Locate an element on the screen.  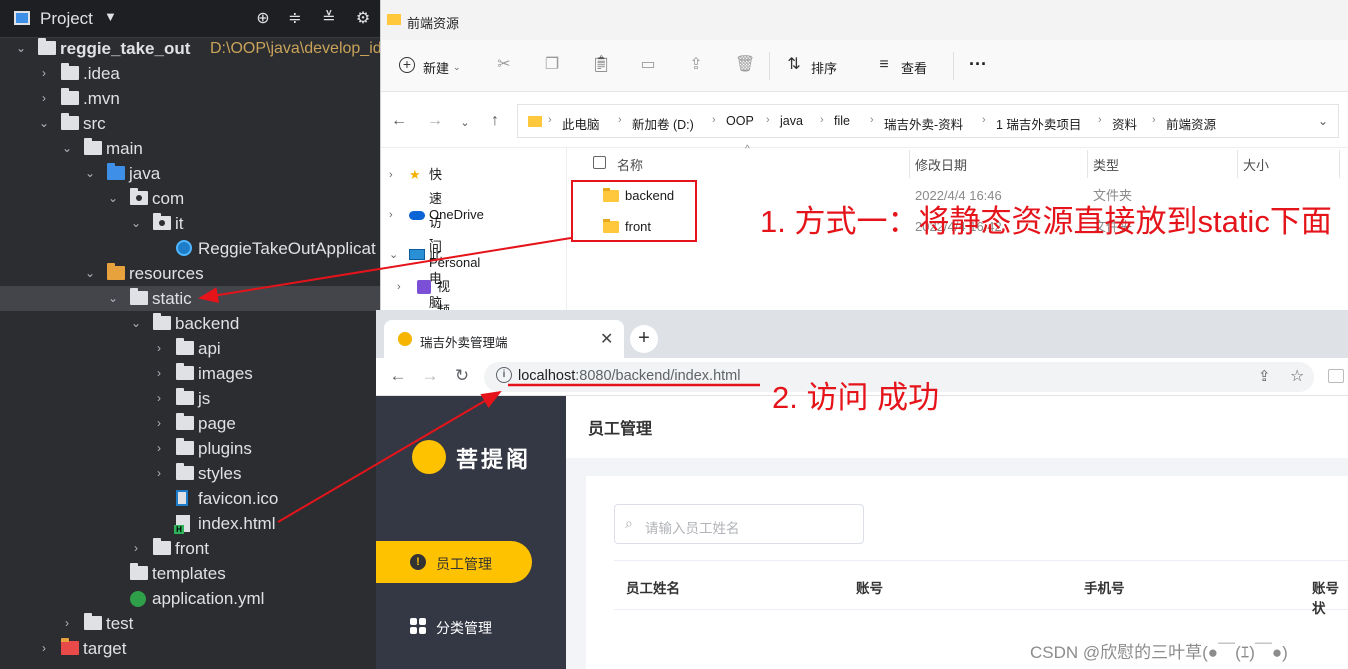
sort-icon: ⇅ is located at coordinates (794, 65).